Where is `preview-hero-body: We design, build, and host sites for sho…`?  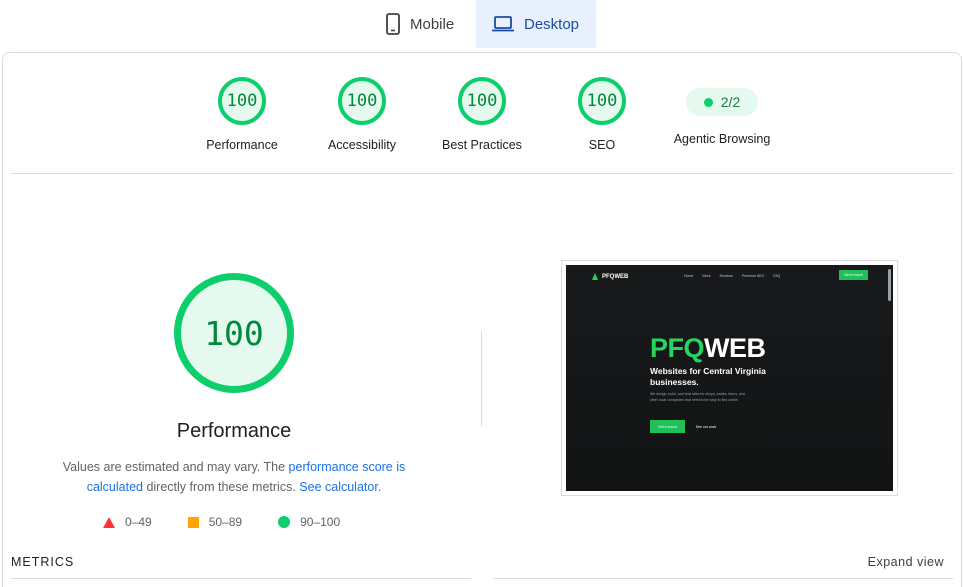 preview-hero-body: We design, build, and host sites for sho… is located at coordinates (697, 397).